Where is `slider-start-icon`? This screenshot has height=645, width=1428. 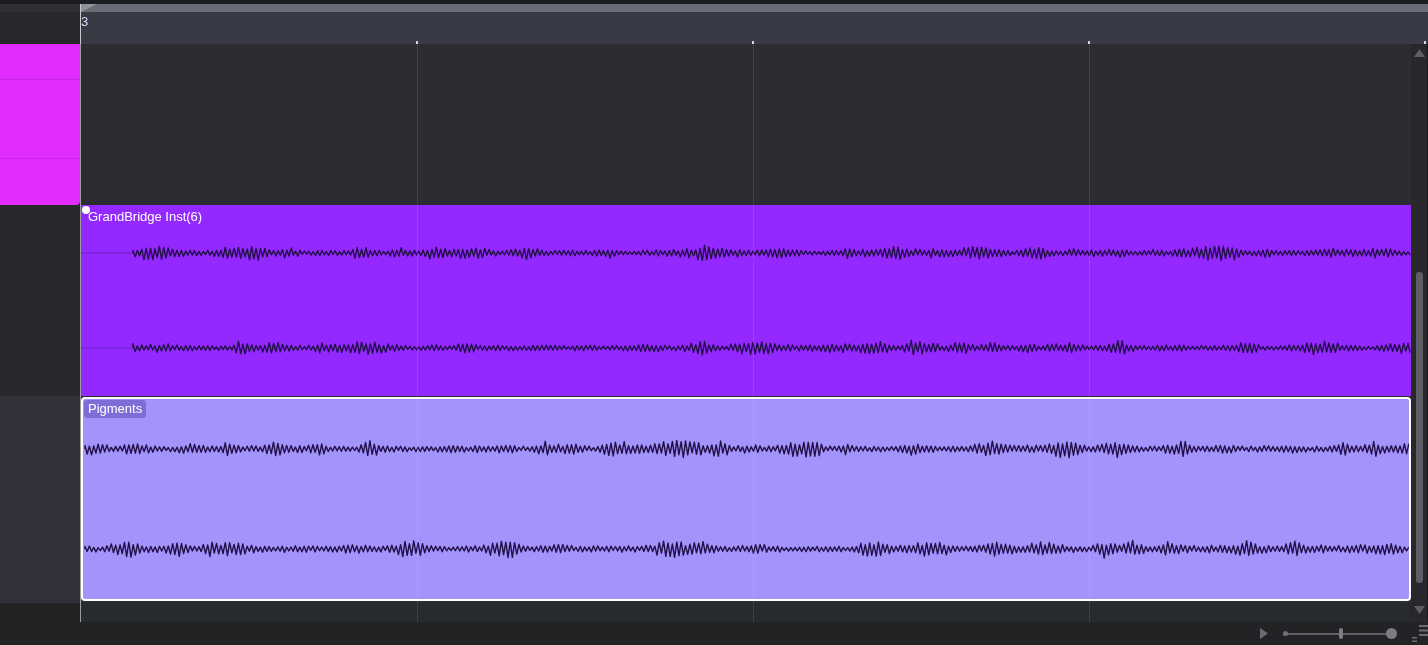 slider-start-icon is located at coordinates (1285, 633).